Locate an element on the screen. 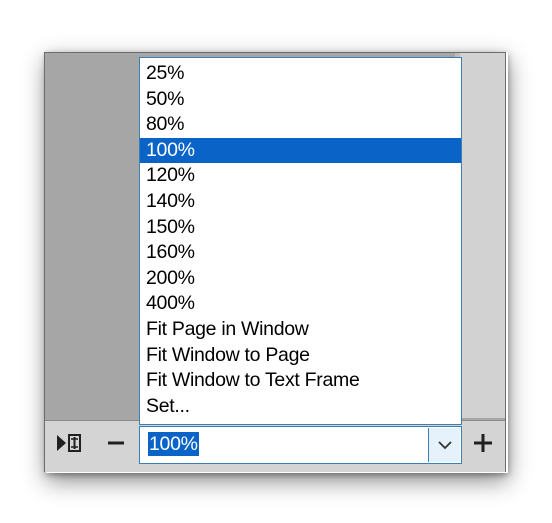 This screenshot has width=552, height=523. story-navigate-icon is located at coordinates (69, 443).